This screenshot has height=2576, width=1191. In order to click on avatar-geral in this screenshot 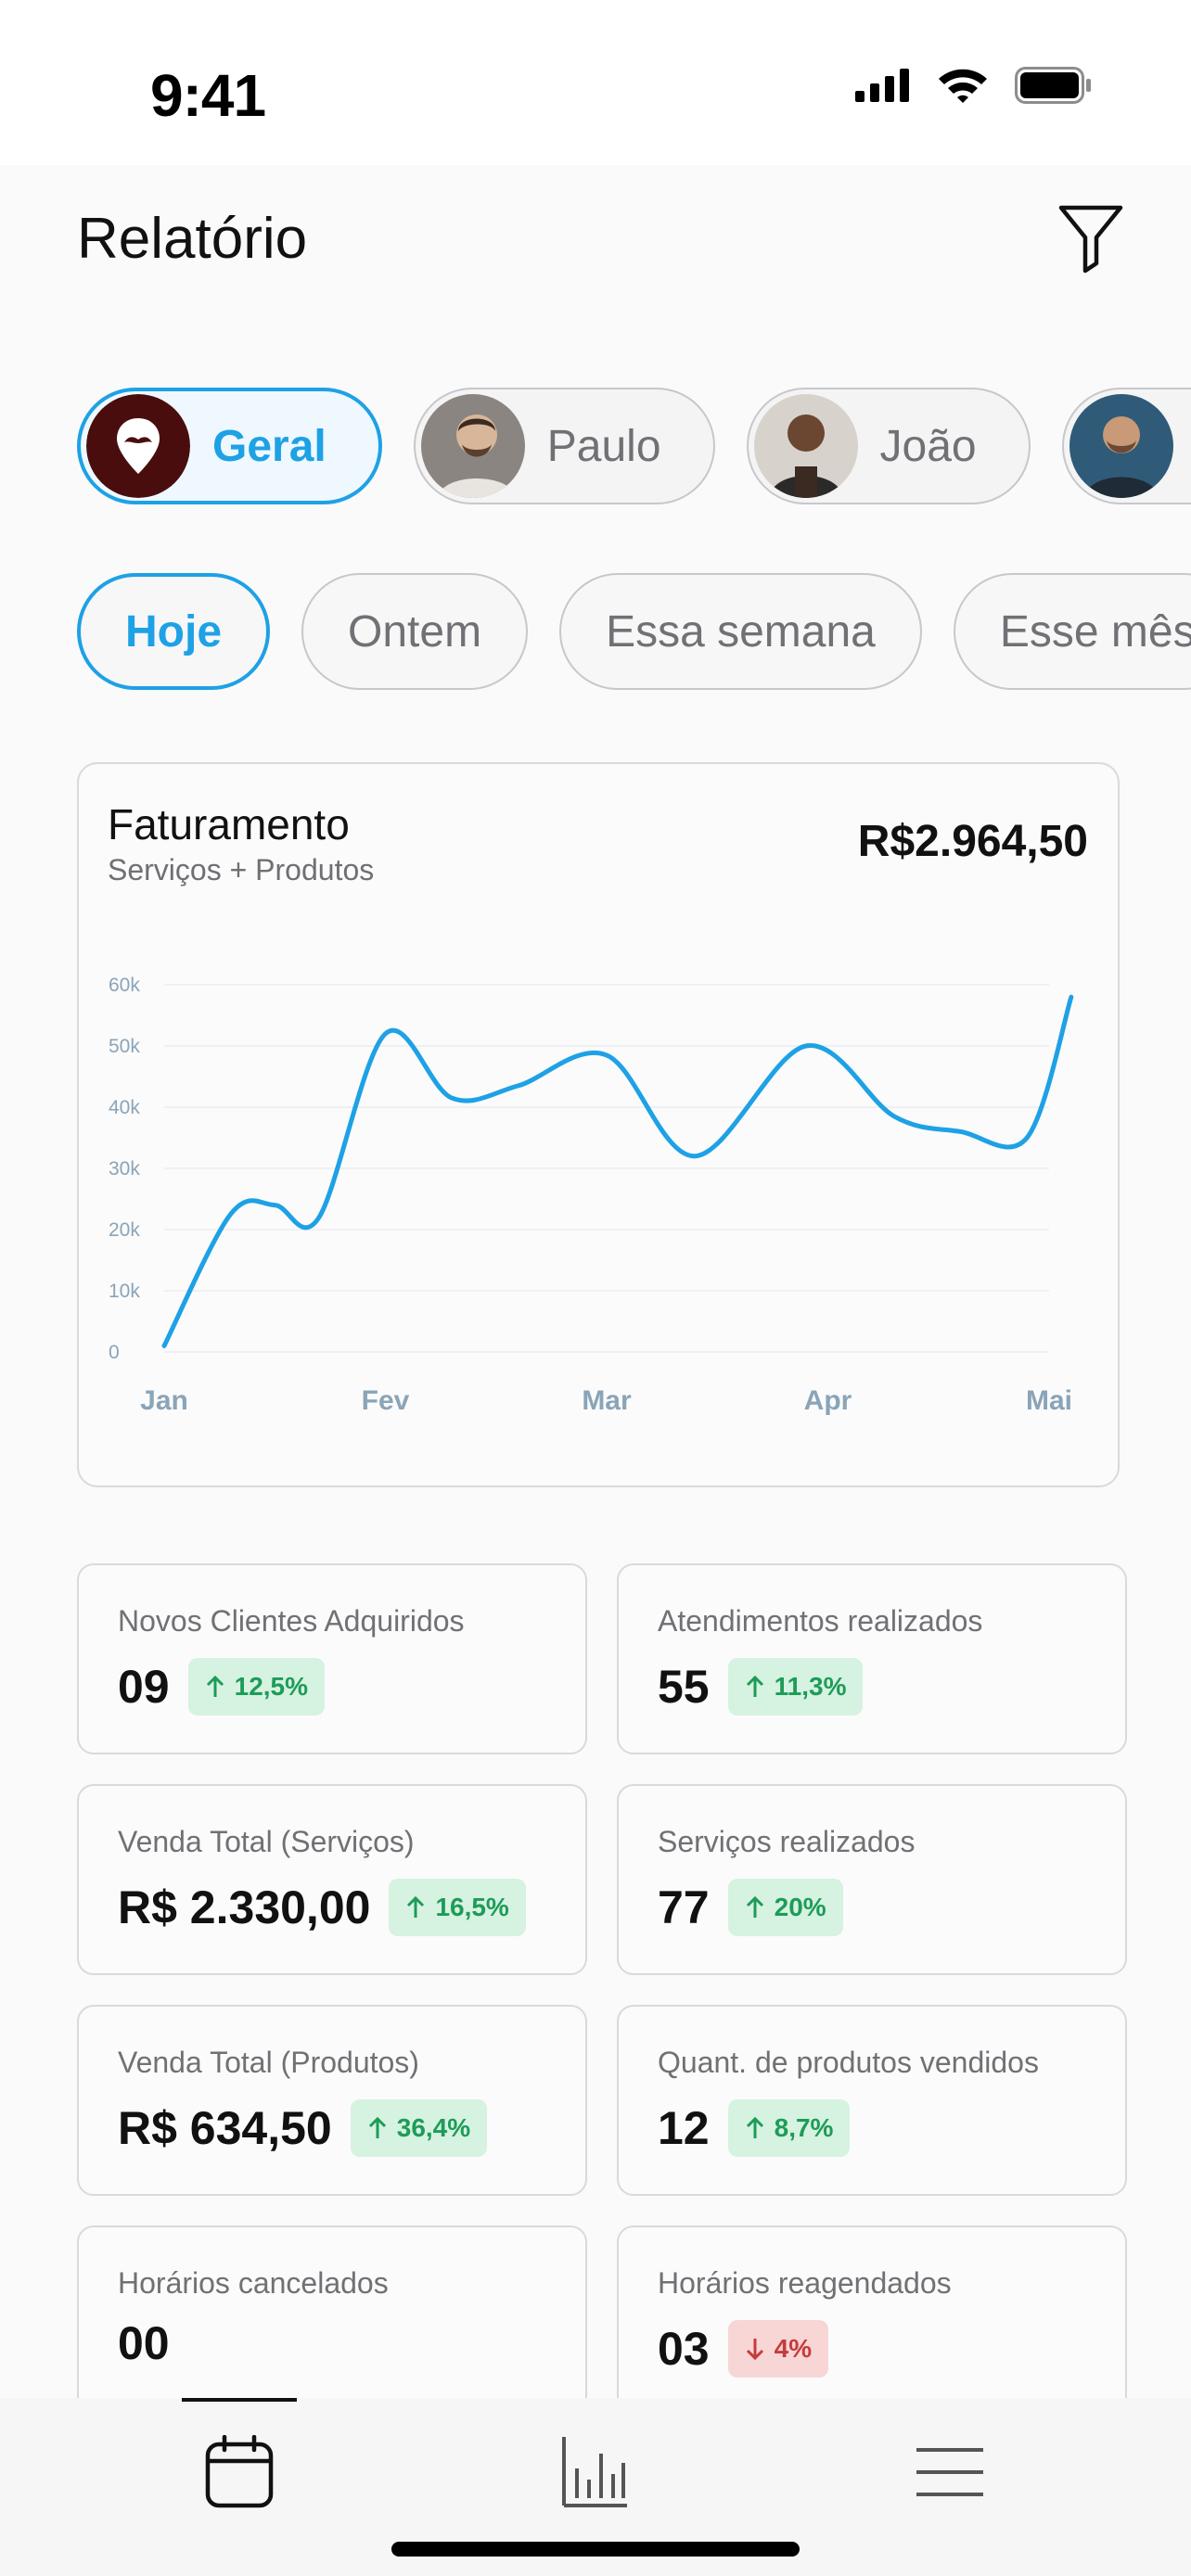, I will do `click(138, 446)`.